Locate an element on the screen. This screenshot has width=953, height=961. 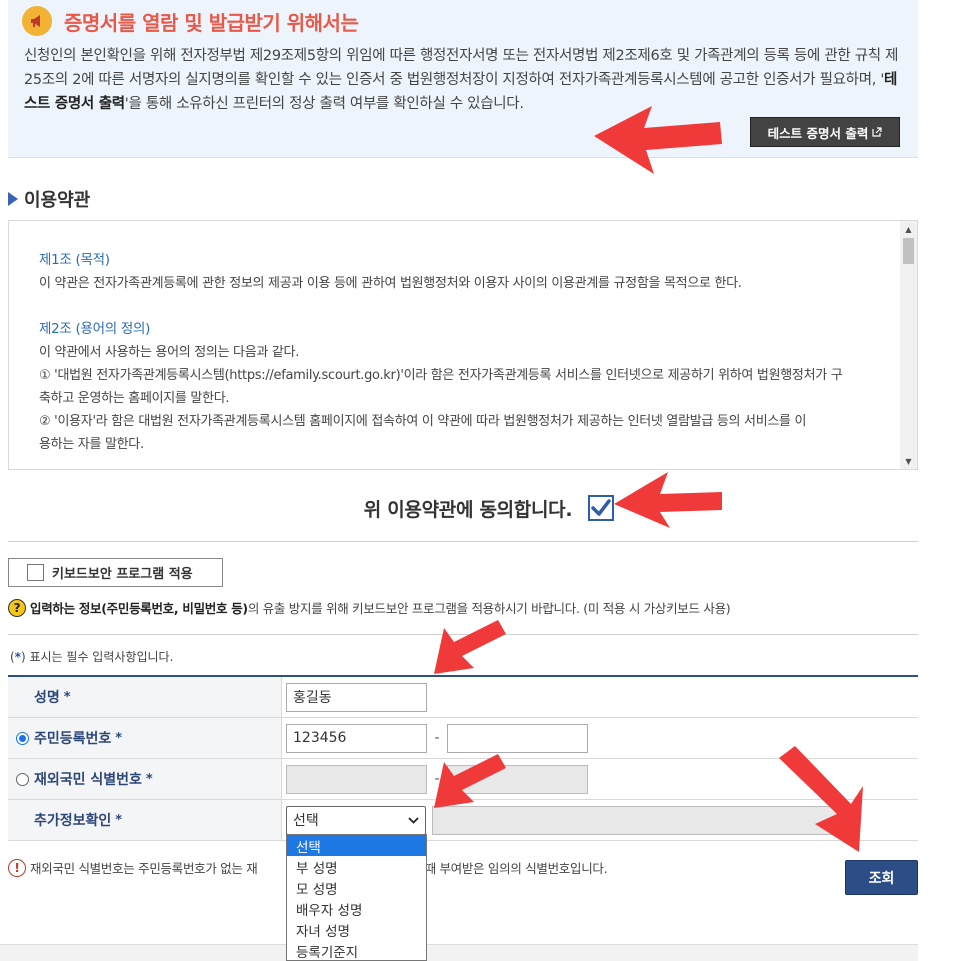
form-row-extra: 추가정보확인 * 선택 is located at coordinates (463, 820).